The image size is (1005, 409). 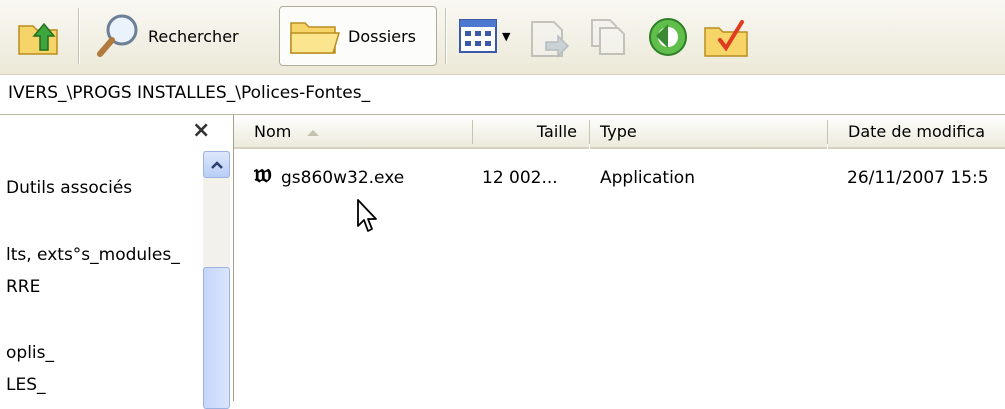 I want to click on chevron-up-icon, so click(x=216, y=164).